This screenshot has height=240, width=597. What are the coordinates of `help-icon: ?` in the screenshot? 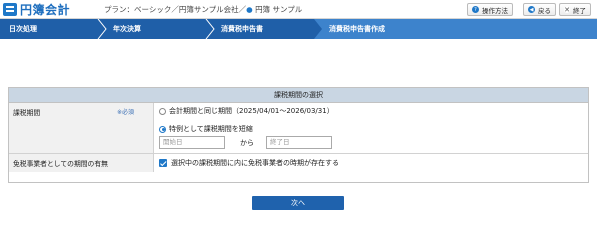 It's located at (475, 9).